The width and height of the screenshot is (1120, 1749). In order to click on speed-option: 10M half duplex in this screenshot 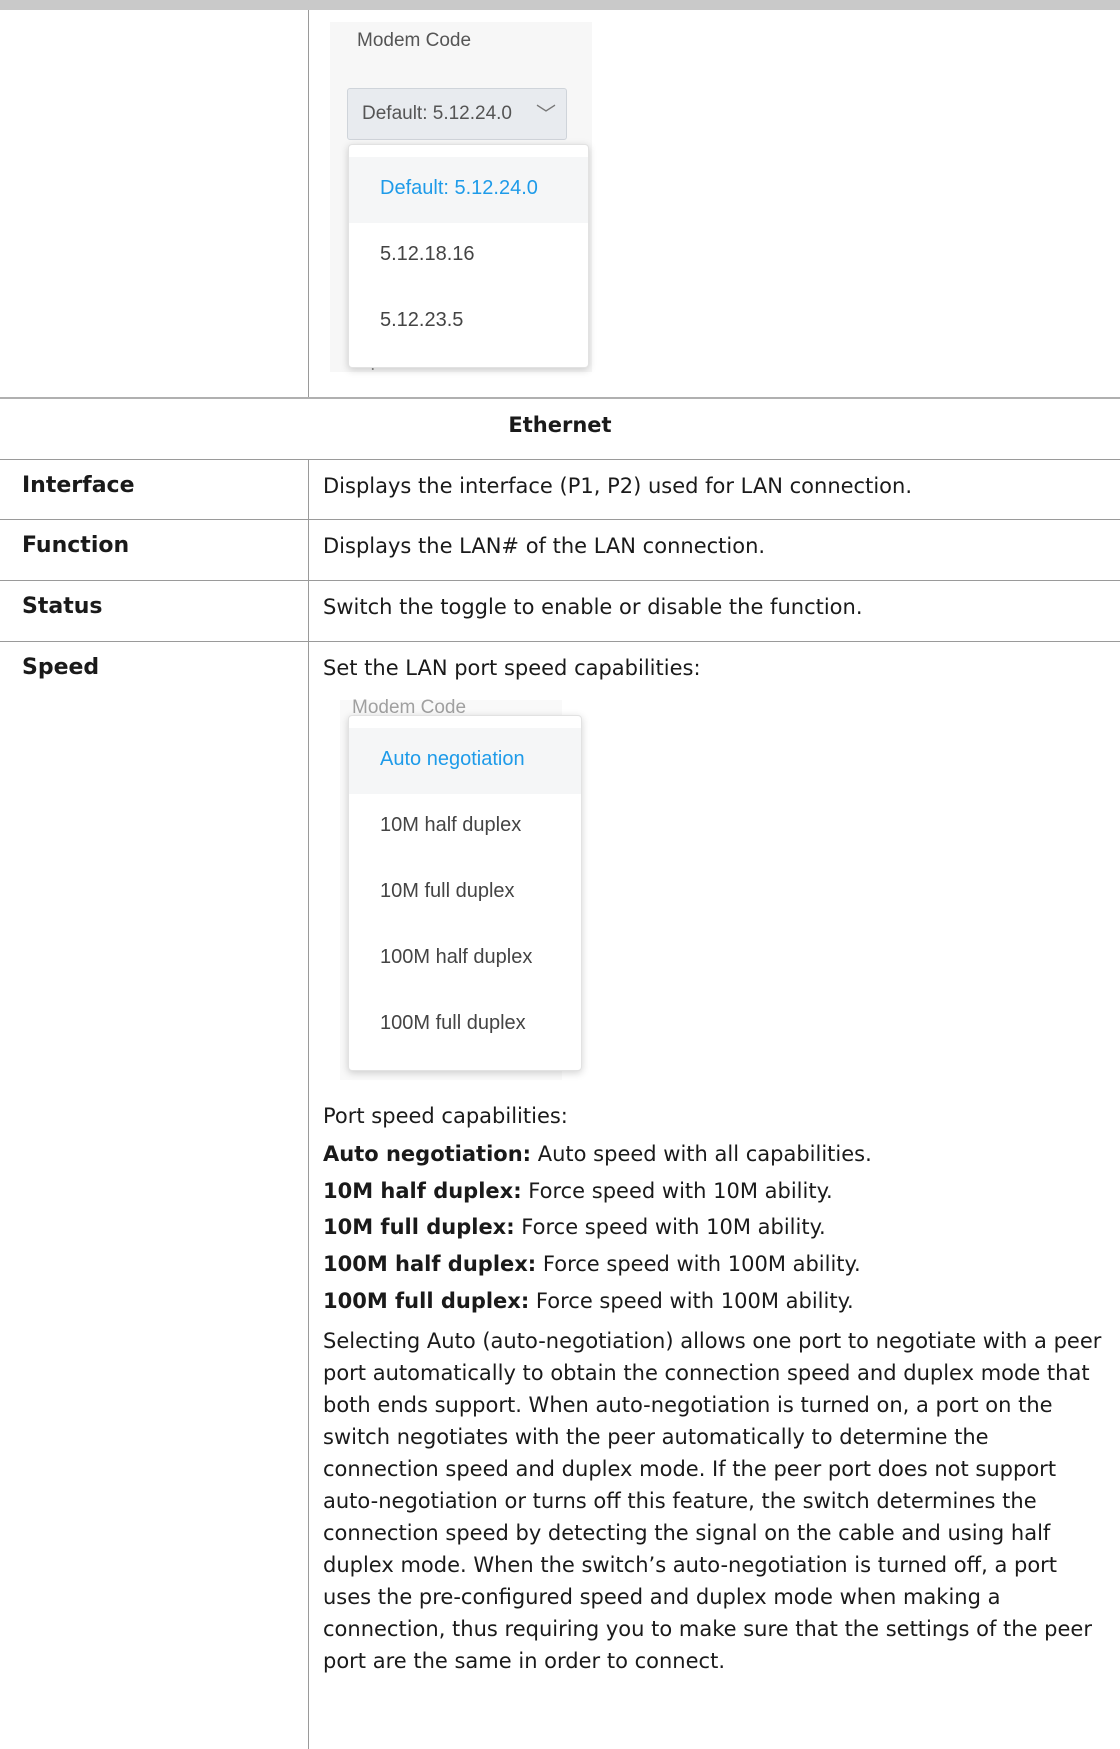, I will do `click(465, 827)`.